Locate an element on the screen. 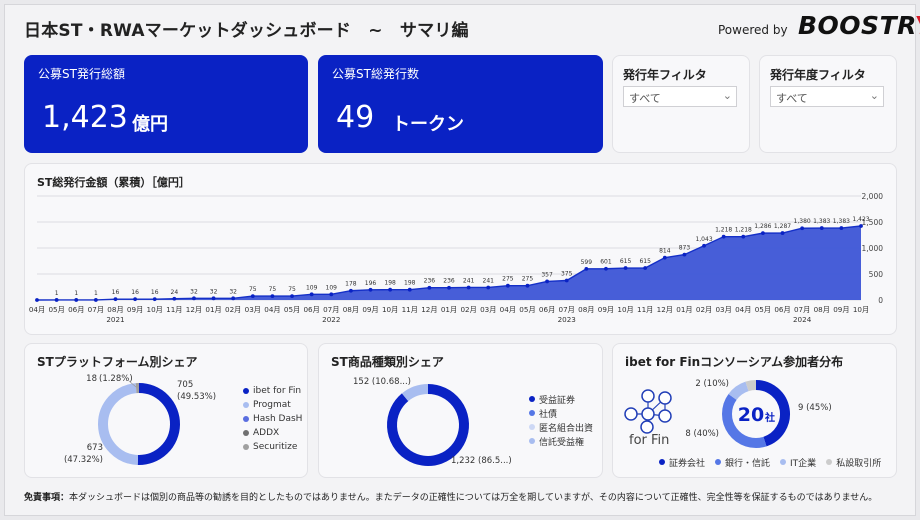  legend-label: 私設取引所 is located at coordinates (859, 463).